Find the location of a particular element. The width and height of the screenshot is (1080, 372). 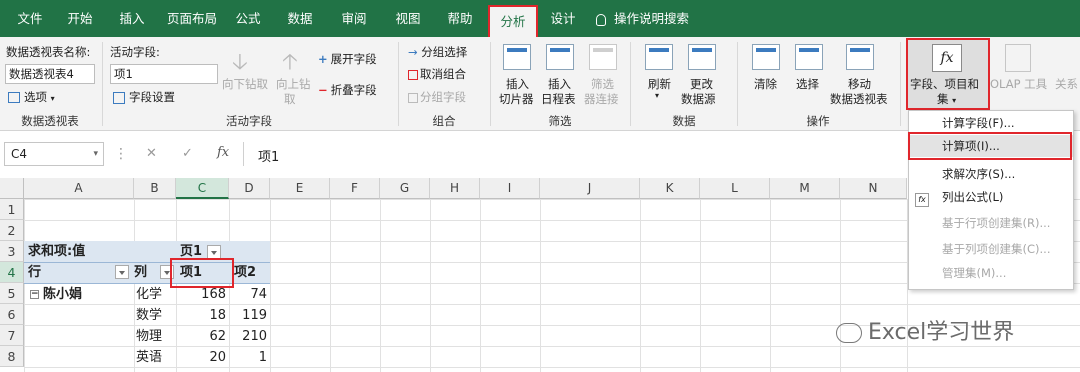

move-pivottable-button: 移动 is located at coordinates (859, 84).